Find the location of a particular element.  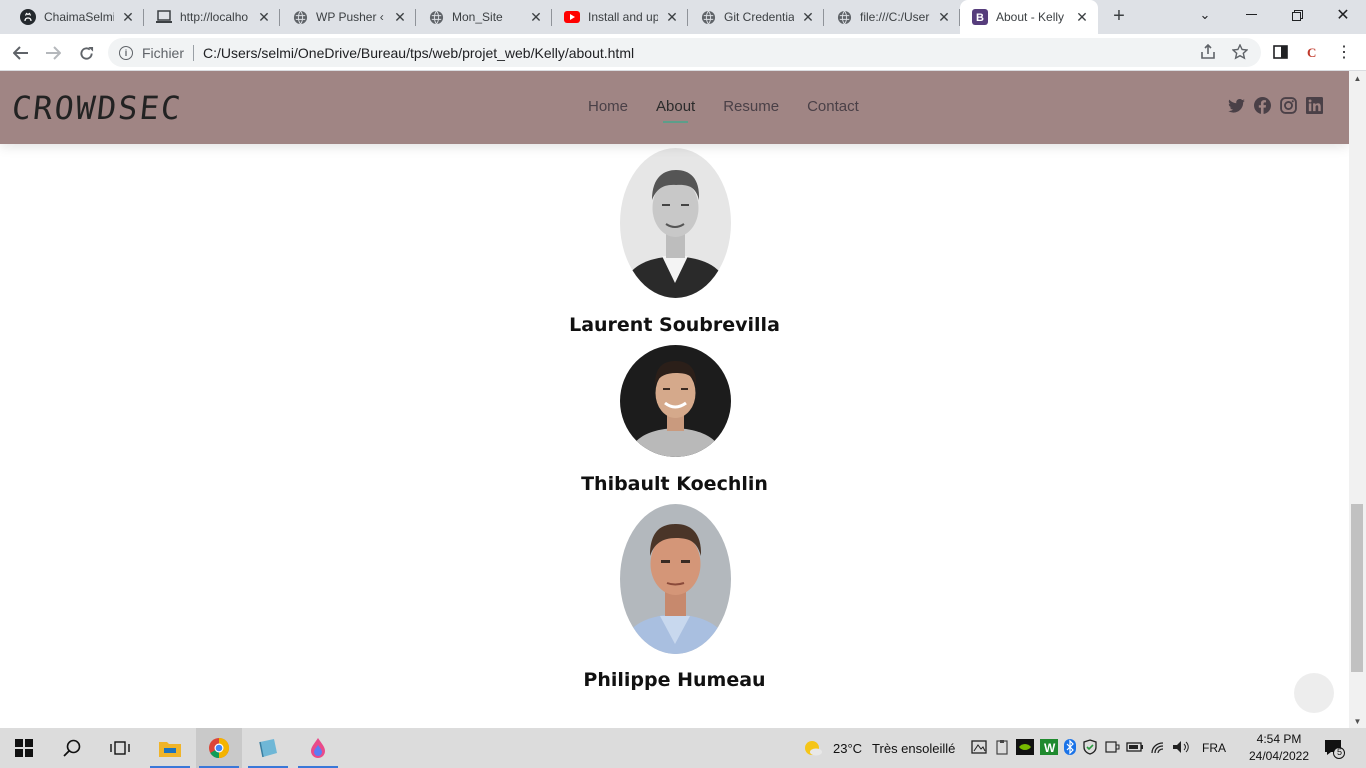

restore-icon is located at coordinates (1297, 15).